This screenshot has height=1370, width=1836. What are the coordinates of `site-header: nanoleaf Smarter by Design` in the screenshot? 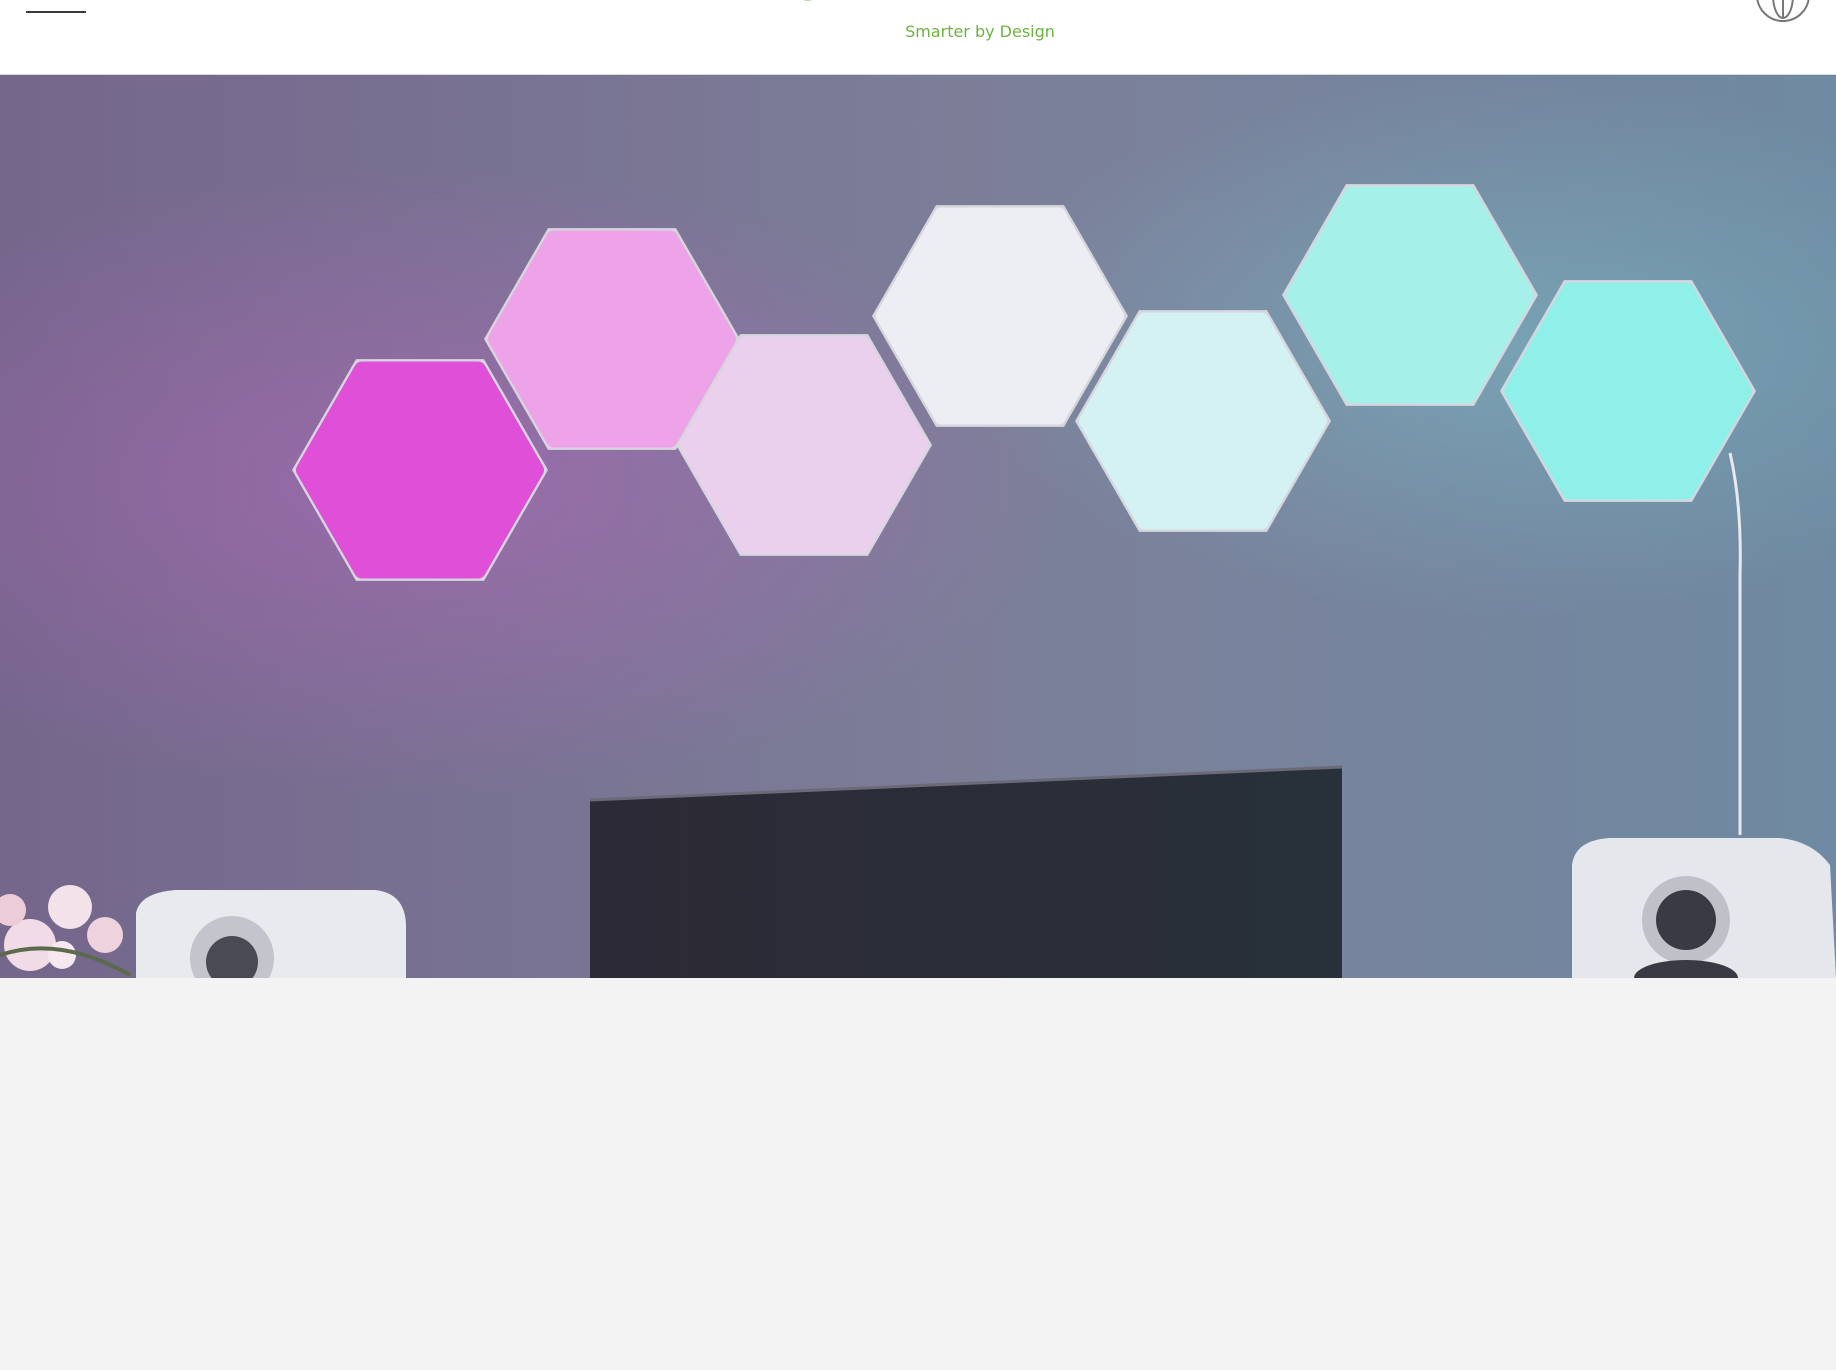 It's located at (918, 37).